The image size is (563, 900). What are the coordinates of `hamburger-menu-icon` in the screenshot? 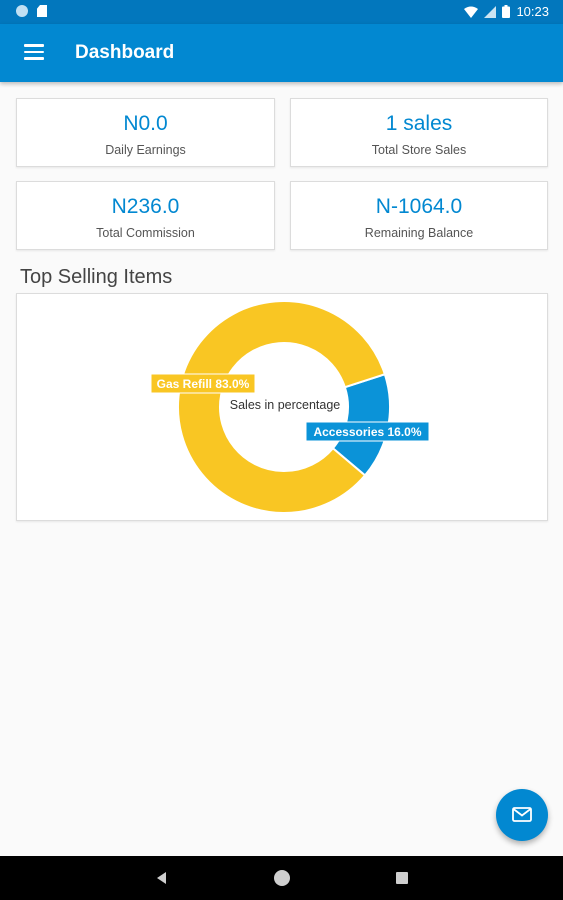 It's located at (34, 53).